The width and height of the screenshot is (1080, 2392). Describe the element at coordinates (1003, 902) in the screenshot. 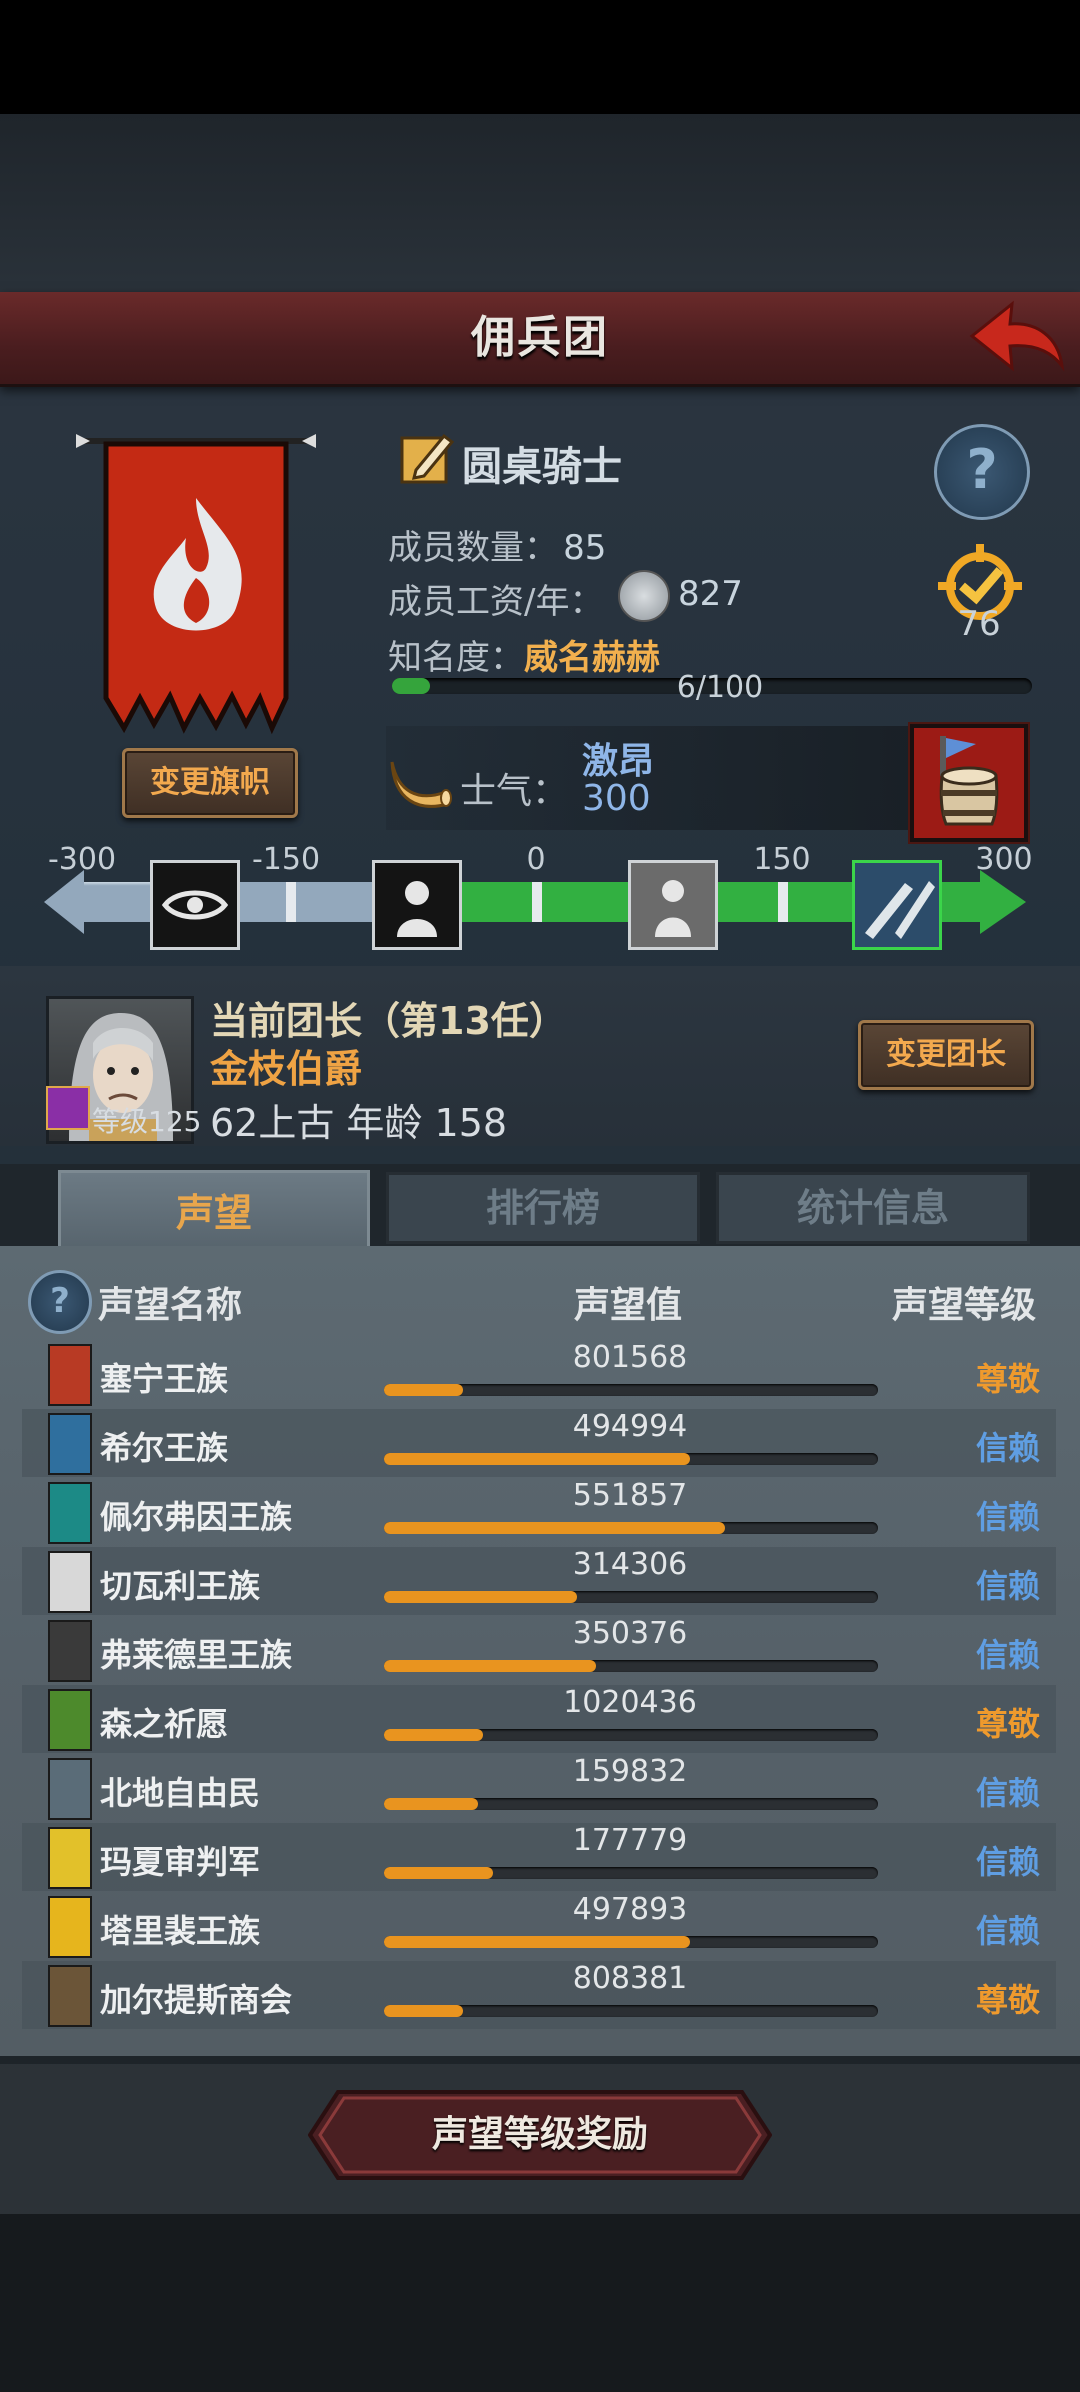

I see `scale-right-arrow-icon` at that location.